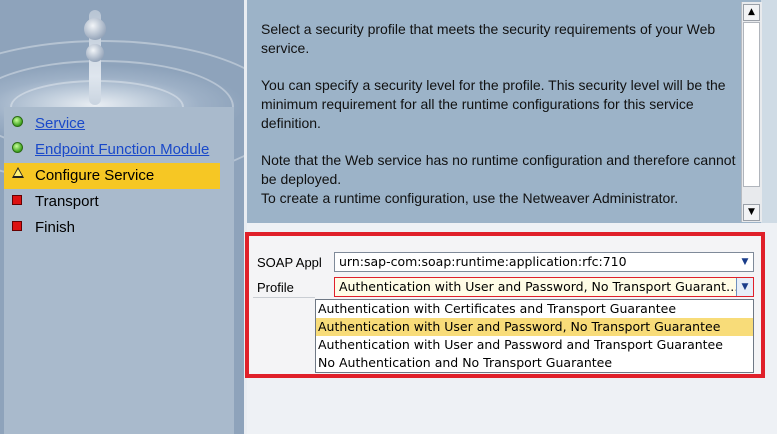 Image resolution: width=777 pixels, height=434 pixels. What do you see at coordinates (751, 104) in the screenshot?
I see `scrollbar-thumb` at bounding box center [751, 104].